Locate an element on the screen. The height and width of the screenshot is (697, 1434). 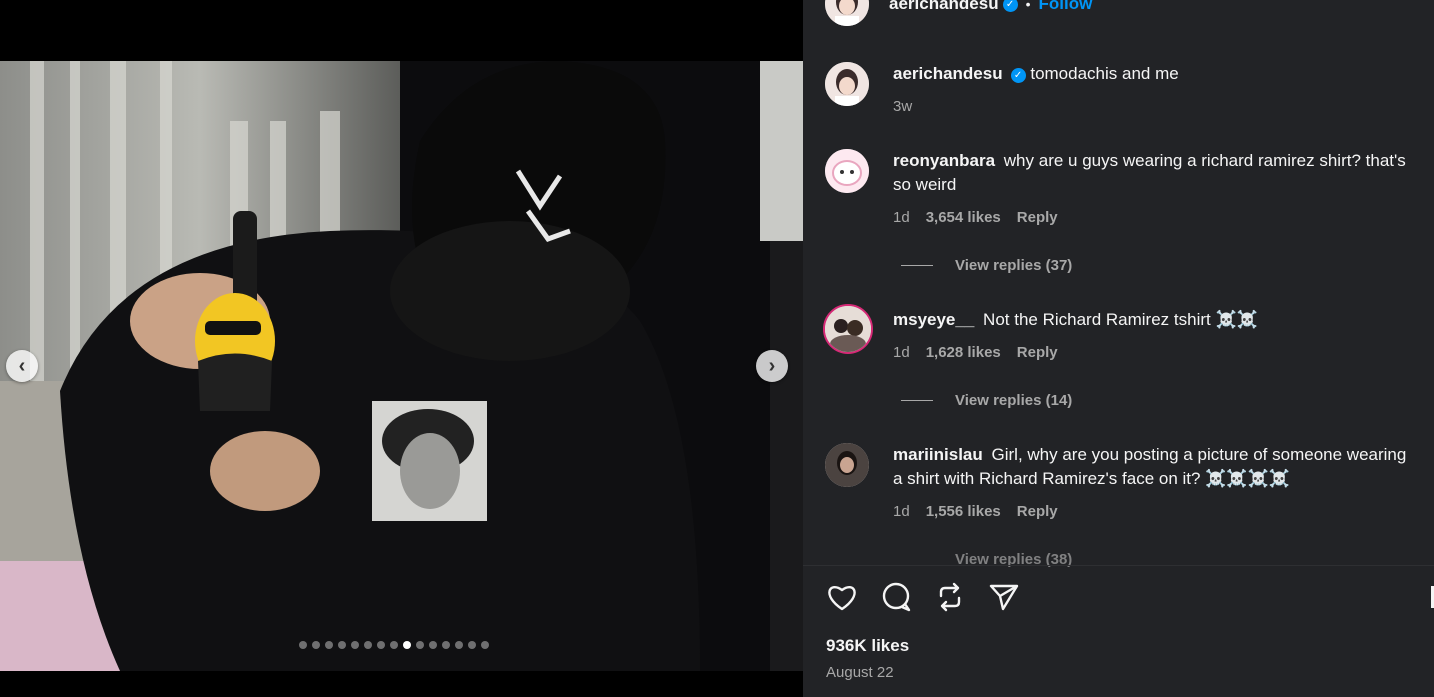
author-username: aerichandesu is located at coordinates (944, 7).